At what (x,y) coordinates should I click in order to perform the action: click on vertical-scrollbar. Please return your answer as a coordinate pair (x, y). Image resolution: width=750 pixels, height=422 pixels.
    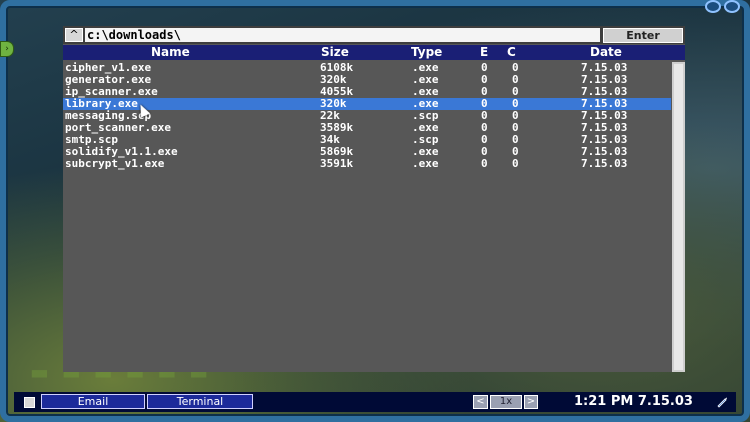
    Looking at the image, I should click on (678, 217).